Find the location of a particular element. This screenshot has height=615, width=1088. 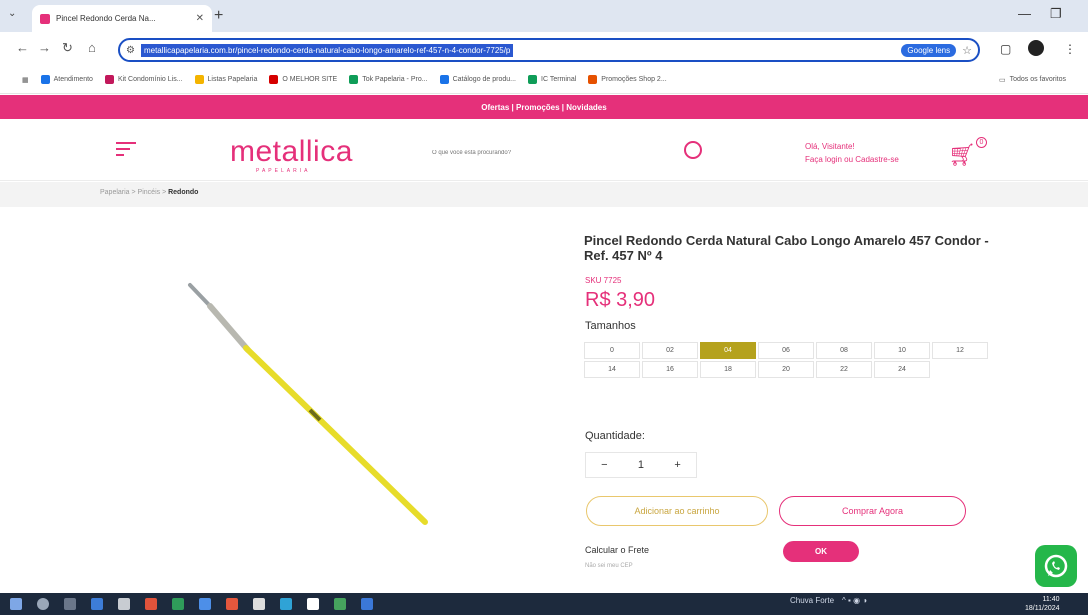

tab-close-icon: ✕ is located at coordinates (200, 18).